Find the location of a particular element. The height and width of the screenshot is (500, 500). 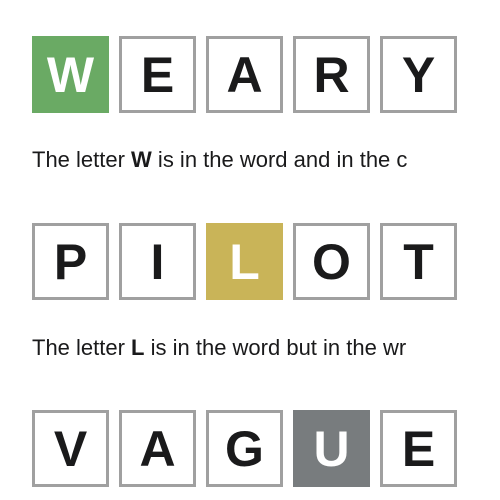

letter-tile: I is located at coordinates (157, 261).